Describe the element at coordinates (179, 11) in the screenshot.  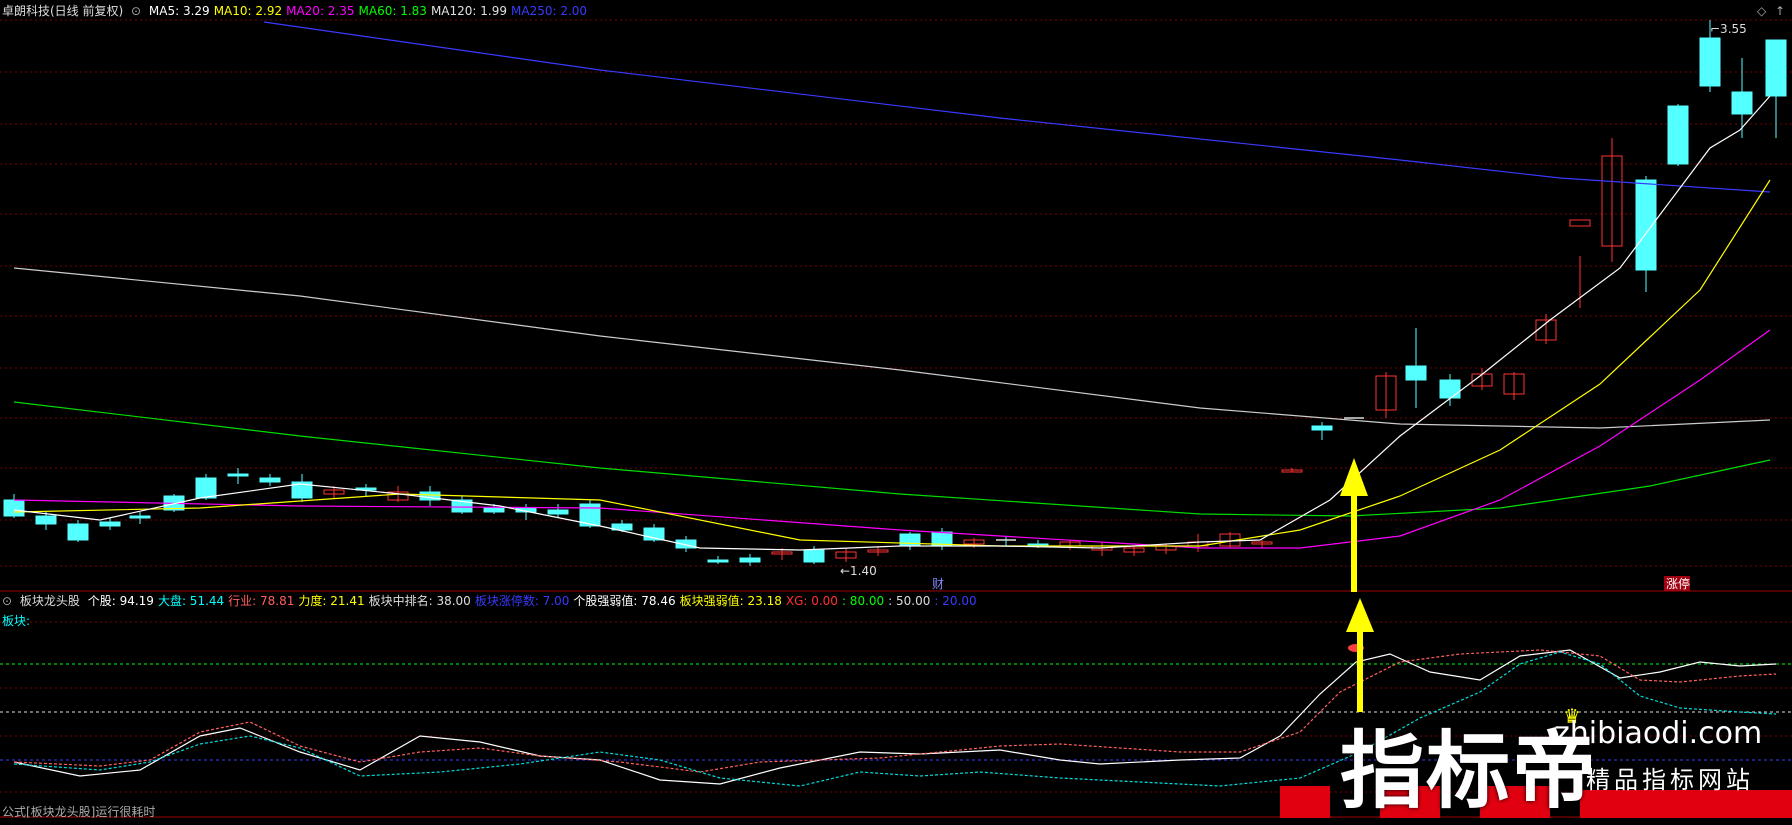
I see `ma-legend-0: MA5: 3.29` at that location.